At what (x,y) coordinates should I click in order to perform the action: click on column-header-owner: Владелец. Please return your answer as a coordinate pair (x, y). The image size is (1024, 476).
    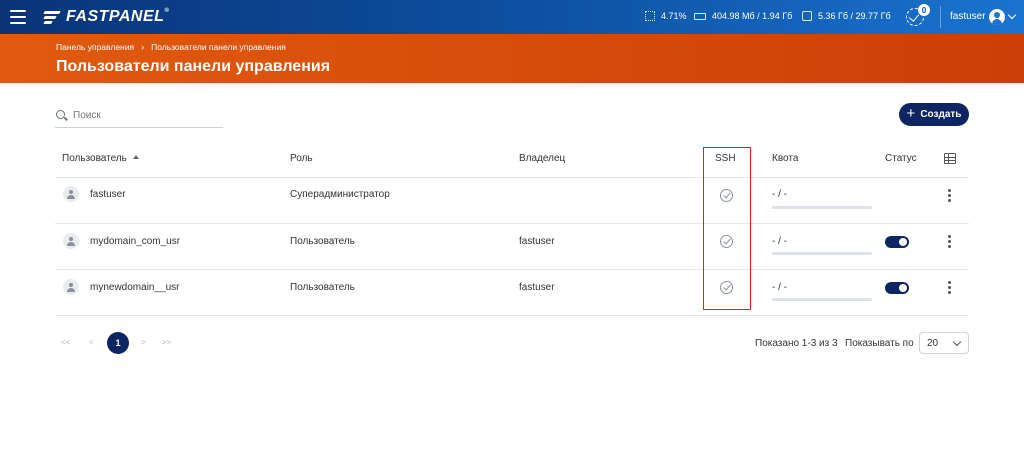
    Looking at the image, I should click on (542, 158).